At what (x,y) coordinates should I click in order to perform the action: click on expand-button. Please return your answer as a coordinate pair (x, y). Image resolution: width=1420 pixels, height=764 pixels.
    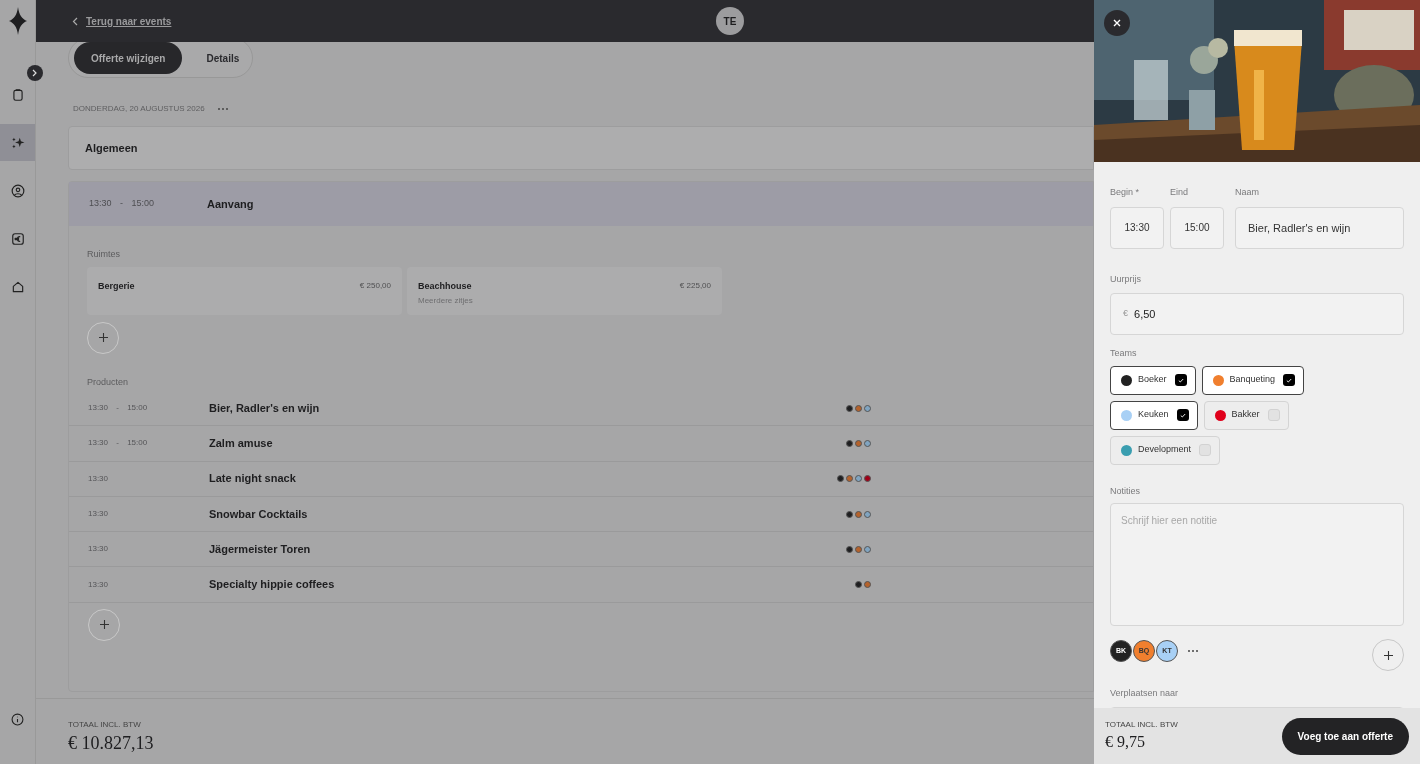
    Looking at the image, I should click on (35, 73).